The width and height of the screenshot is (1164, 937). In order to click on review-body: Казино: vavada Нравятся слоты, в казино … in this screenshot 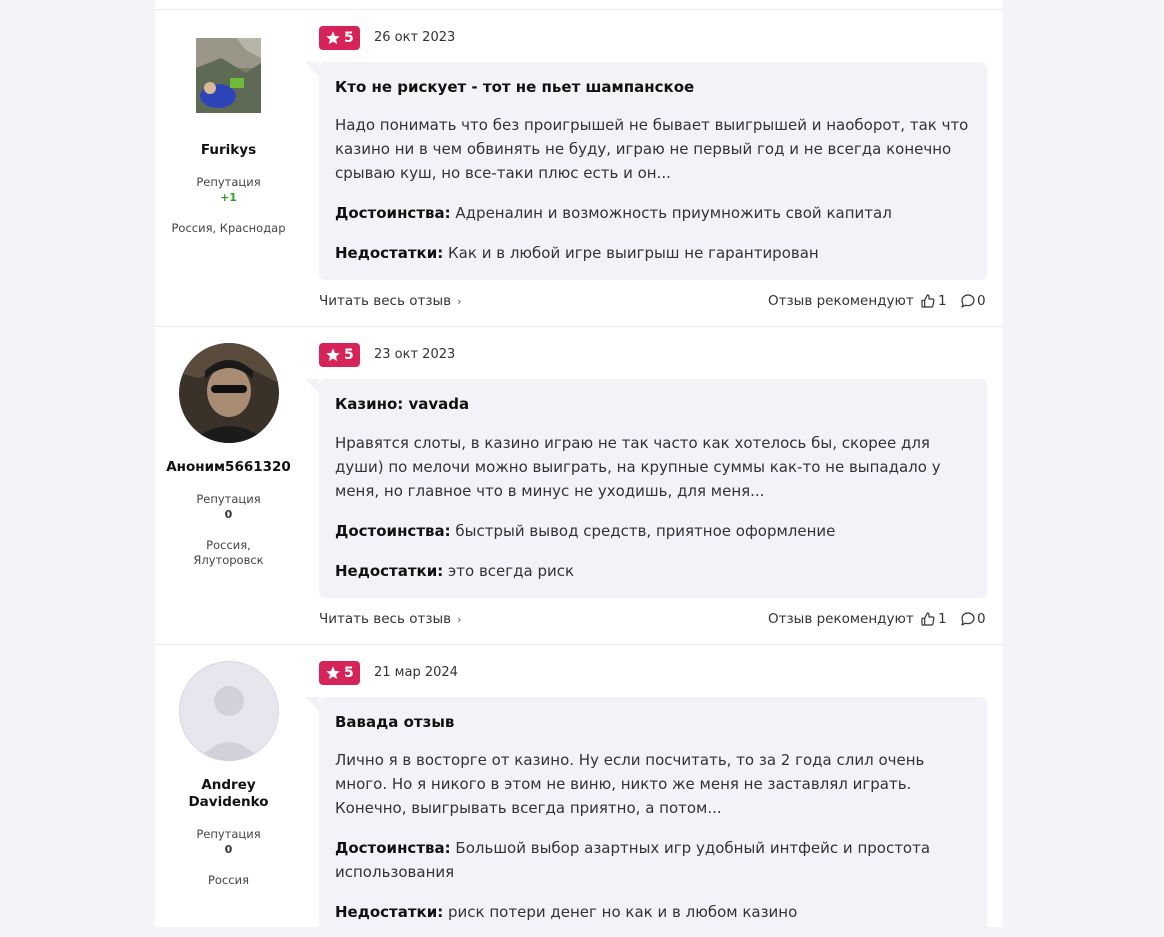, I will do `click(646, 488)`.